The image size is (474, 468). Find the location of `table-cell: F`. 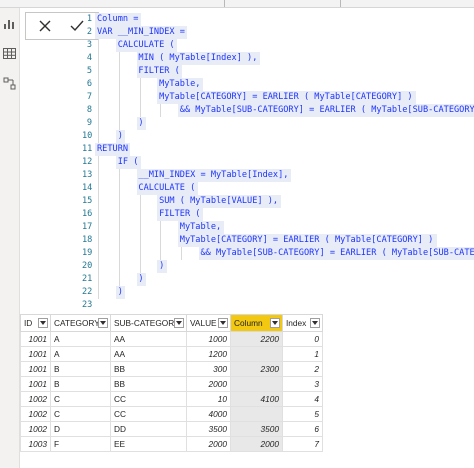

table-cell: F is located at coordinates (80, 444).